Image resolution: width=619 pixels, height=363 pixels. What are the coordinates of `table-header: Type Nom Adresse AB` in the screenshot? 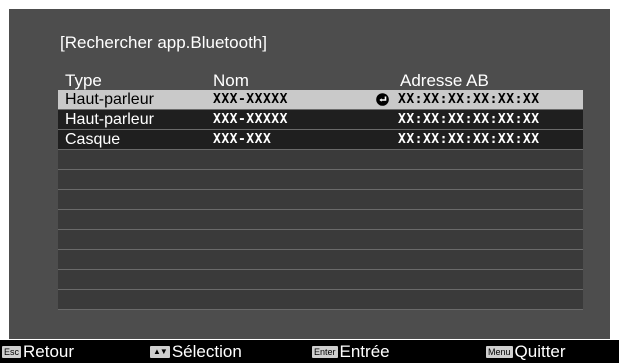 It's located at (320, 80).